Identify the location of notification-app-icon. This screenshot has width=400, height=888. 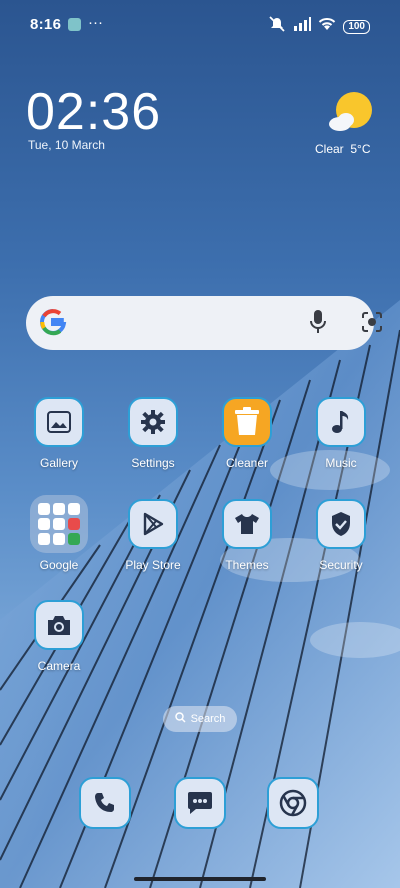
(74, 24).